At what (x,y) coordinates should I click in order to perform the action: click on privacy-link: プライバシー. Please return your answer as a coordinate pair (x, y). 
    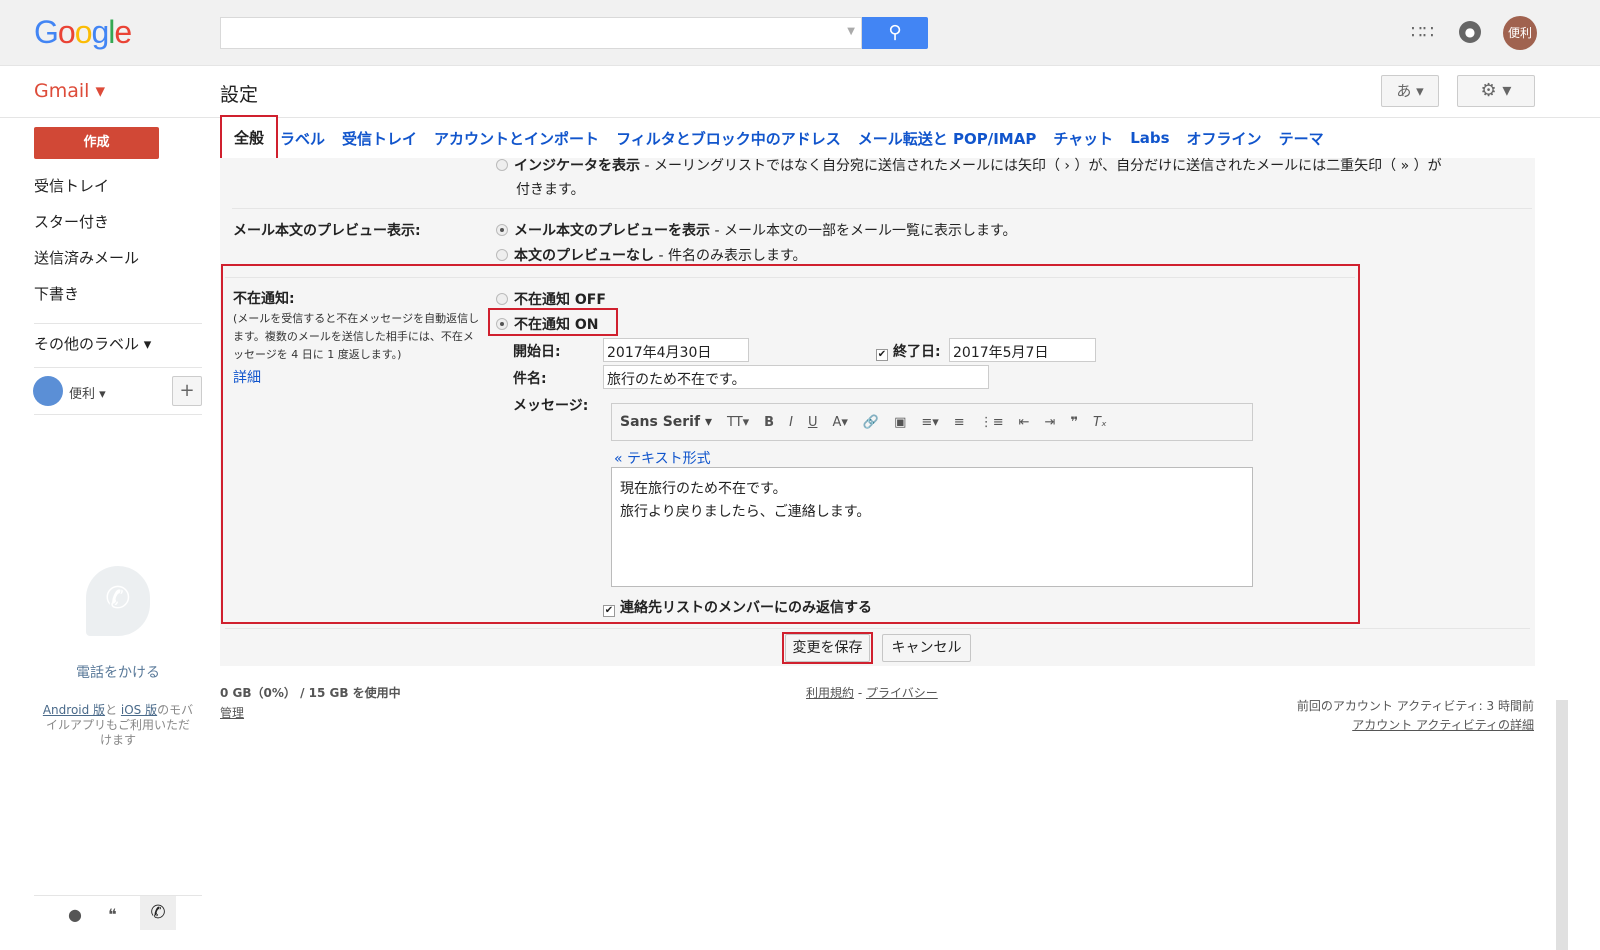
    Looking at the image, I should click on (902, 693).